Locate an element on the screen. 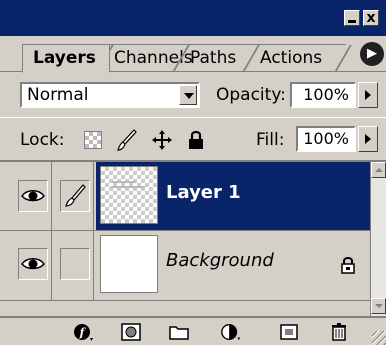  new-layer-icon is located at coordinates (289, 332).